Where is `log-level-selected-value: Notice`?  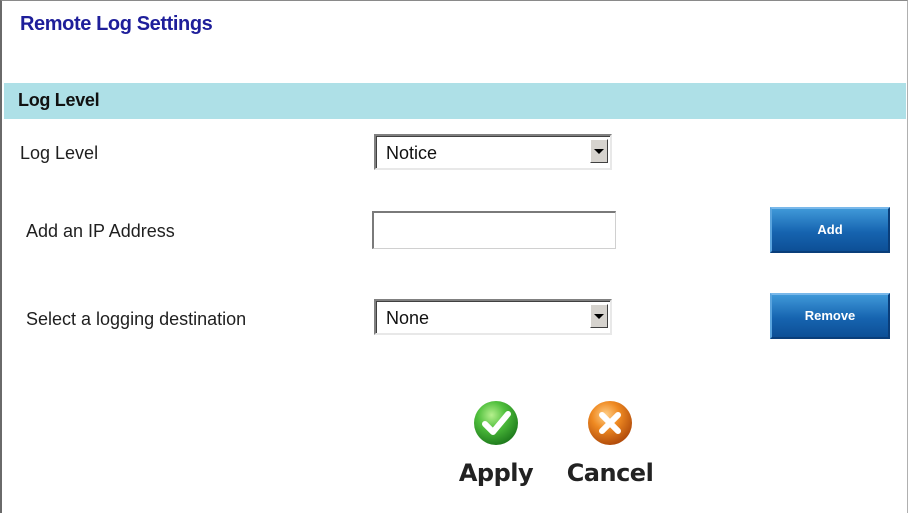 log-level-selected-value: Notice is located at coordinates (412, 153).